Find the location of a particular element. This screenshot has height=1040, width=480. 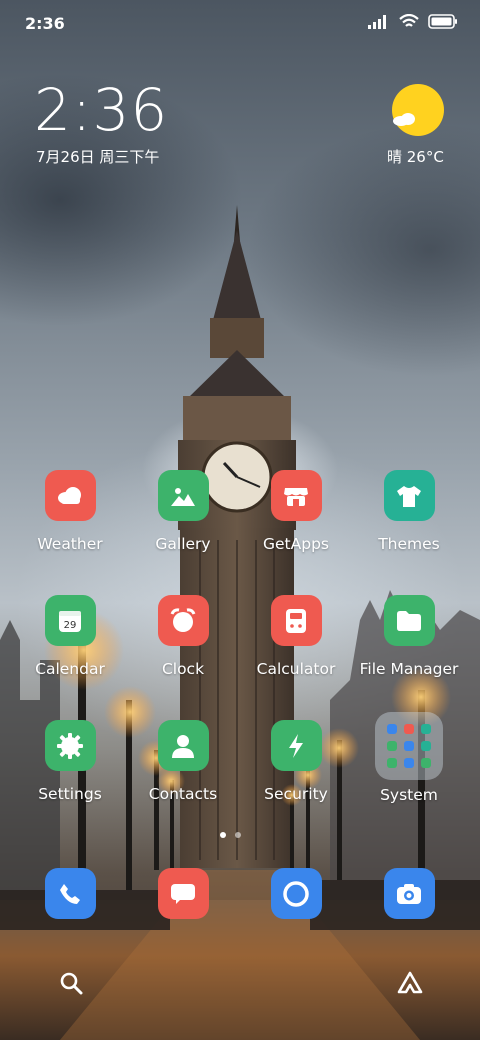

app-themes: Themes is located at coordinates (409, 511).